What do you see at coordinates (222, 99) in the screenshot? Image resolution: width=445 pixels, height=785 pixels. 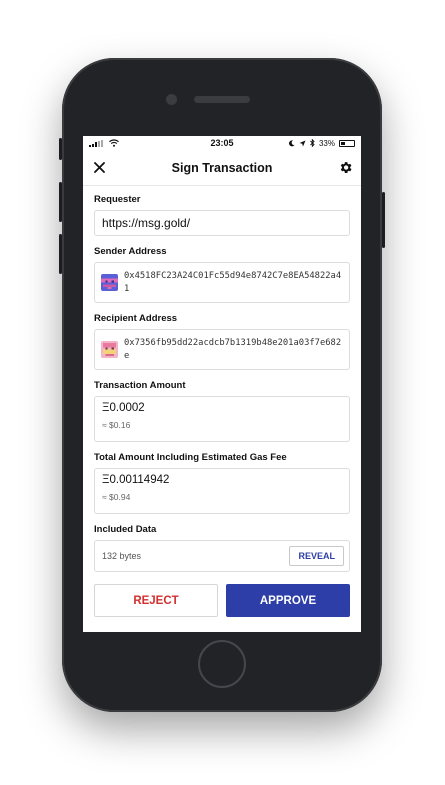 I see `earpiece-speaker` at bounding box center [222, 99].